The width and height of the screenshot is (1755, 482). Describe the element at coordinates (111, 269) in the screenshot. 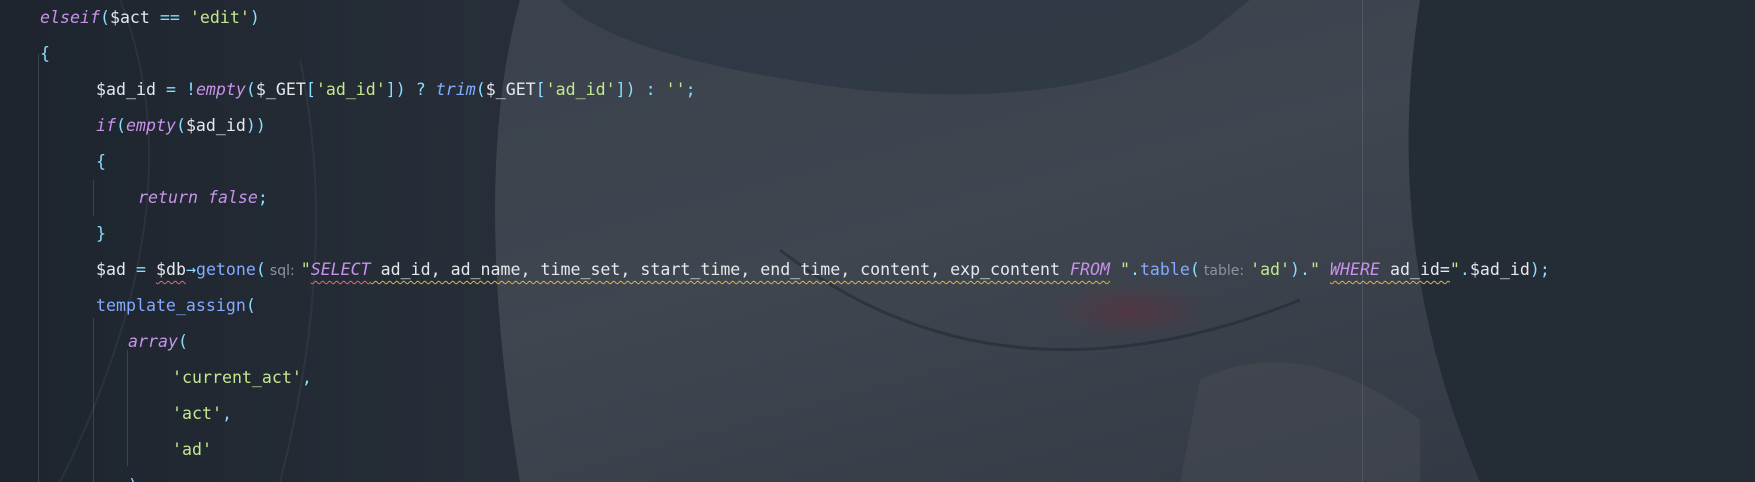

I see `code-token: $ad` at that location.